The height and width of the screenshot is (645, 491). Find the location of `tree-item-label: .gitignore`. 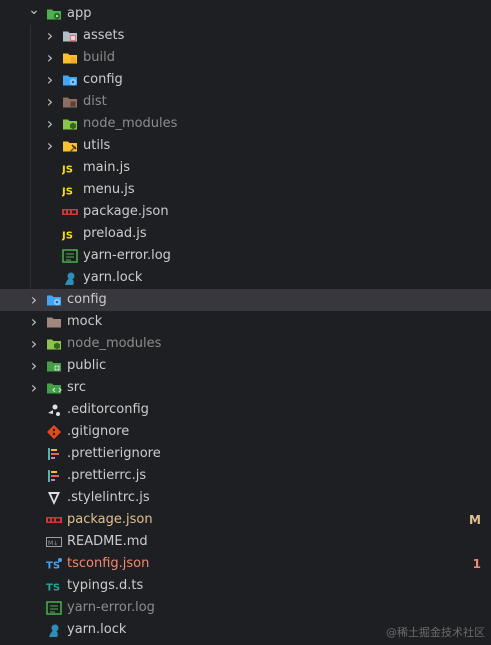

tree-item-label: .gitignore is located at coordinates (98, 431).